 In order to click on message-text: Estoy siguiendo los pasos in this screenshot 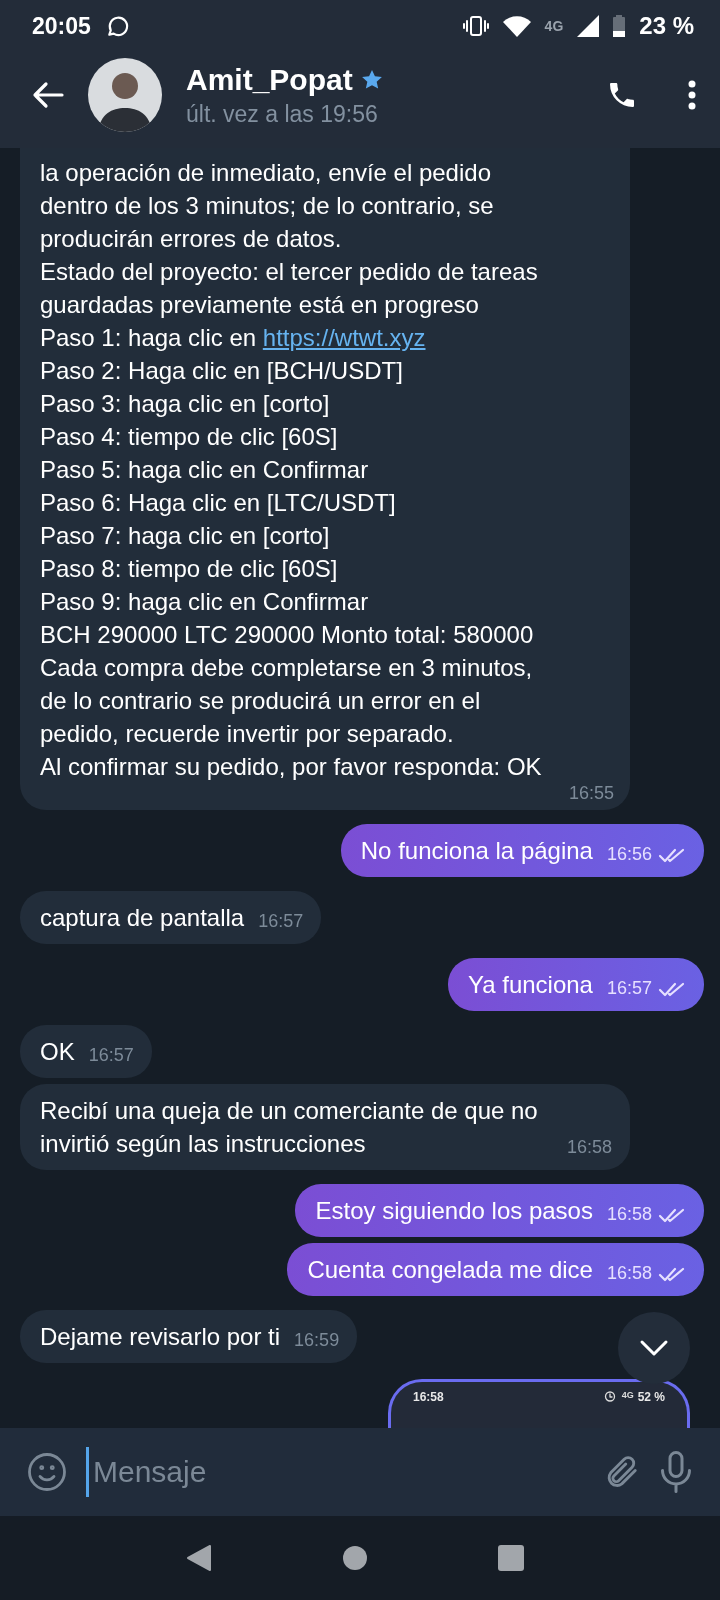, I will do `click(454, 1211)`.